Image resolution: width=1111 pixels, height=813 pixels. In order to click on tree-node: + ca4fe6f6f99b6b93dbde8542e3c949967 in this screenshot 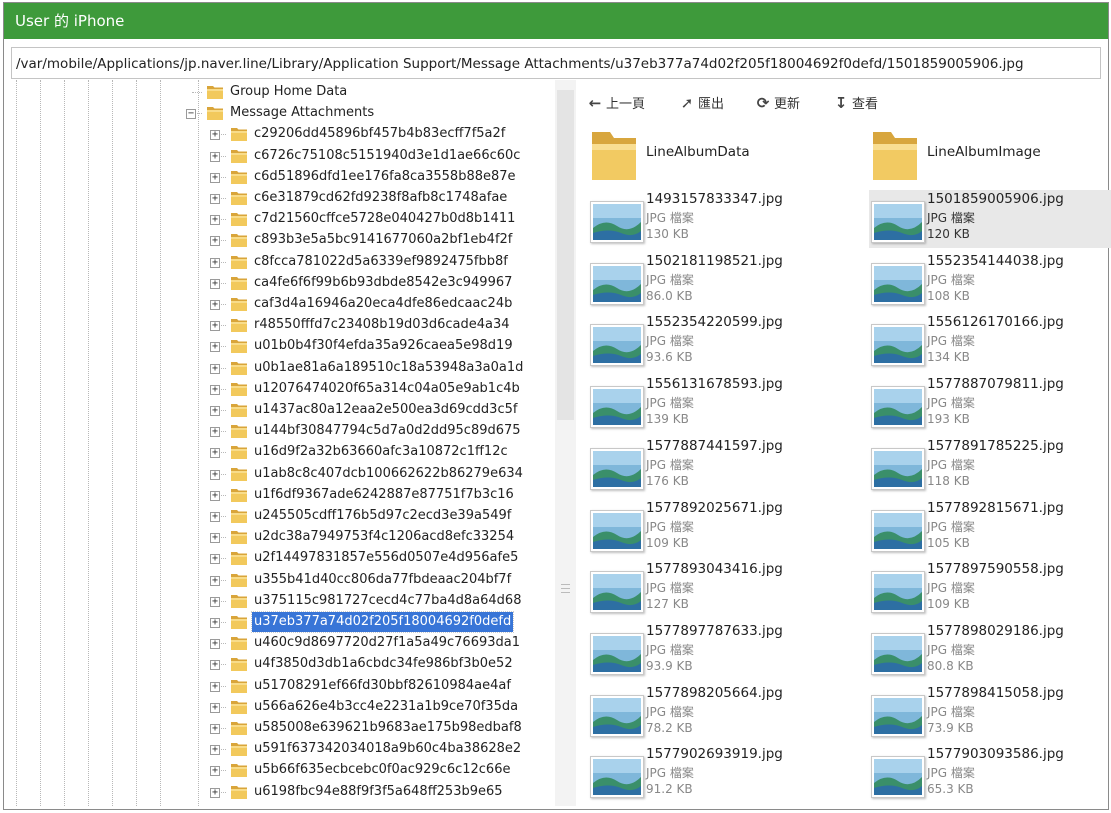, I will do `click(281, 283)`.